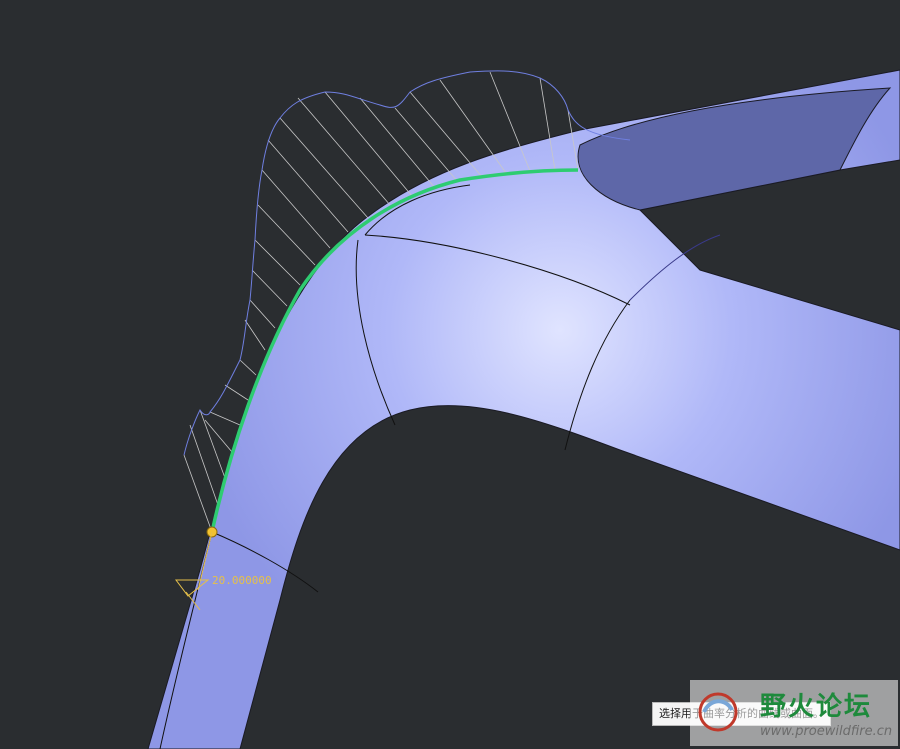  Describe the element at coordinates (734, 149) in the screenshot. I see `pipe-open-end` at that location.